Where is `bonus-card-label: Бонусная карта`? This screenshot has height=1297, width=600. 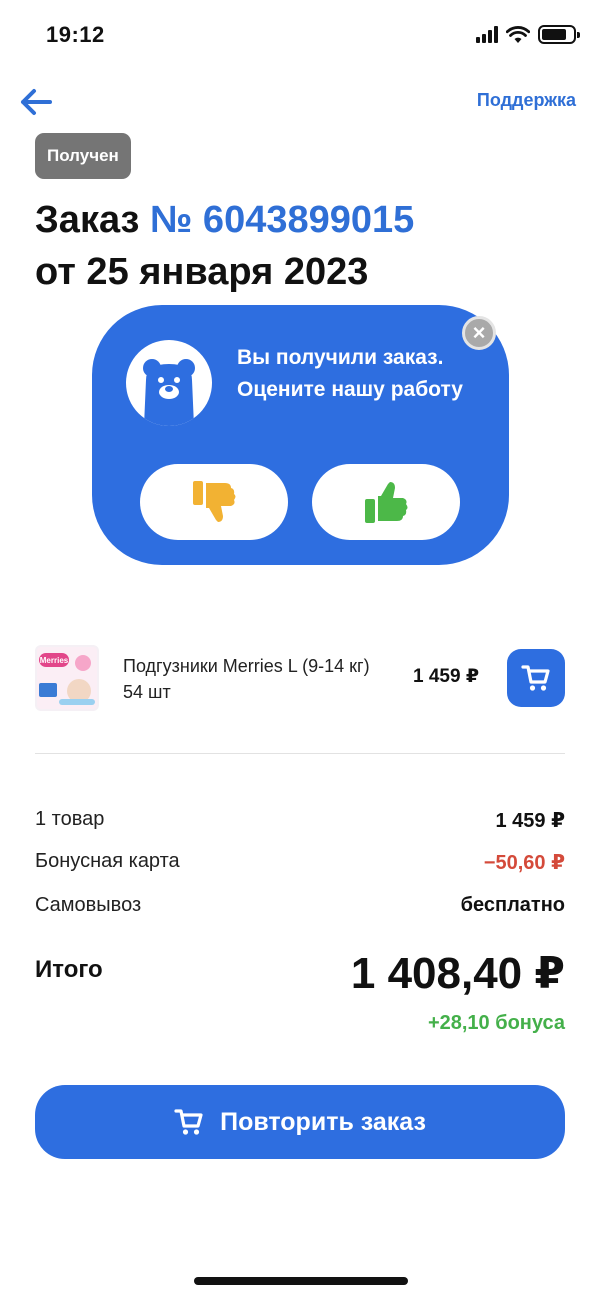
bonus-card-label: Бонусная карта is located at coordinates (107, 861).